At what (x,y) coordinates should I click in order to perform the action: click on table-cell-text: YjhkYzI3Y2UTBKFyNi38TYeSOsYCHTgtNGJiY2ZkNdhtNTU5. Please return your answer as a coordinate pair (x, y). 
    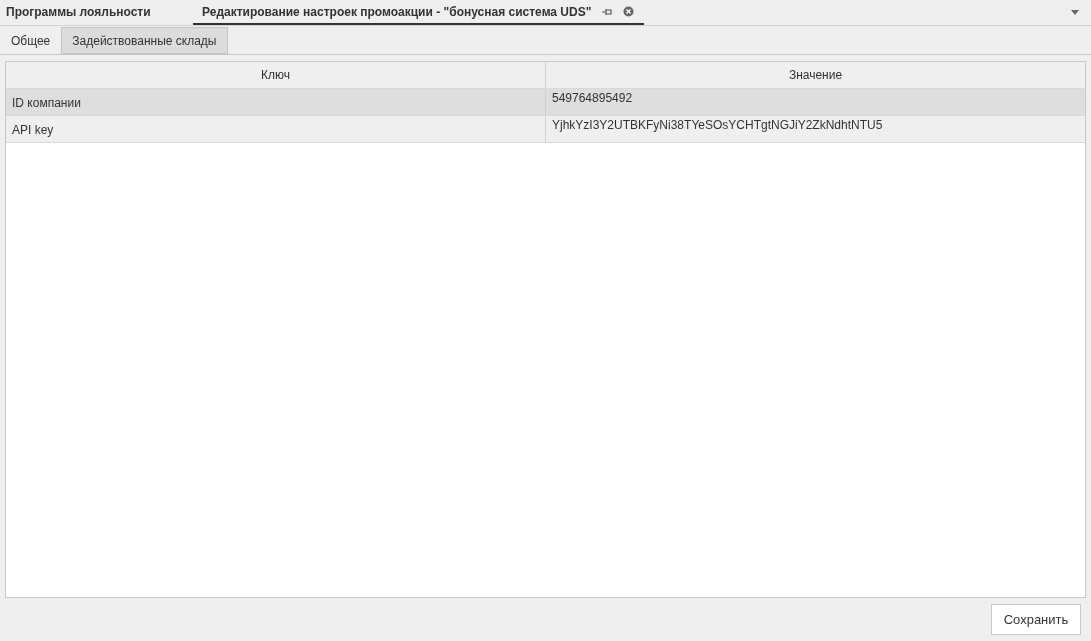
    Looking at the image, I should click on (717, 125).